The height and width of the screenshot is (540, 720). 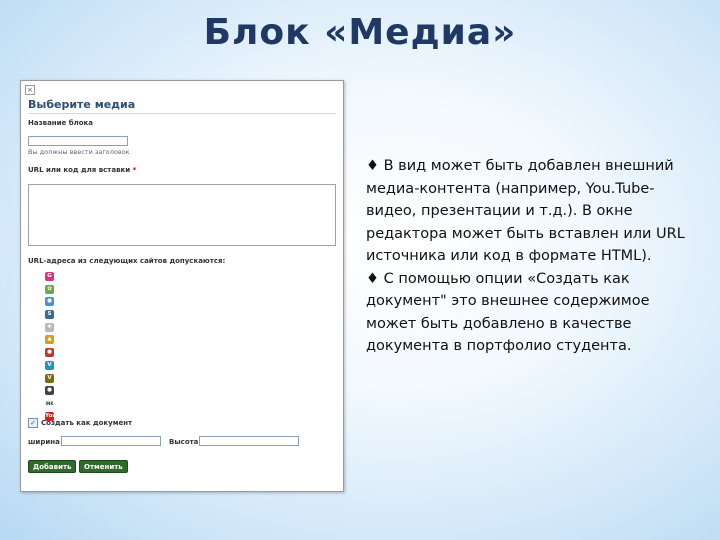 I want to click on block-name-input, so click(x=78, y=141).